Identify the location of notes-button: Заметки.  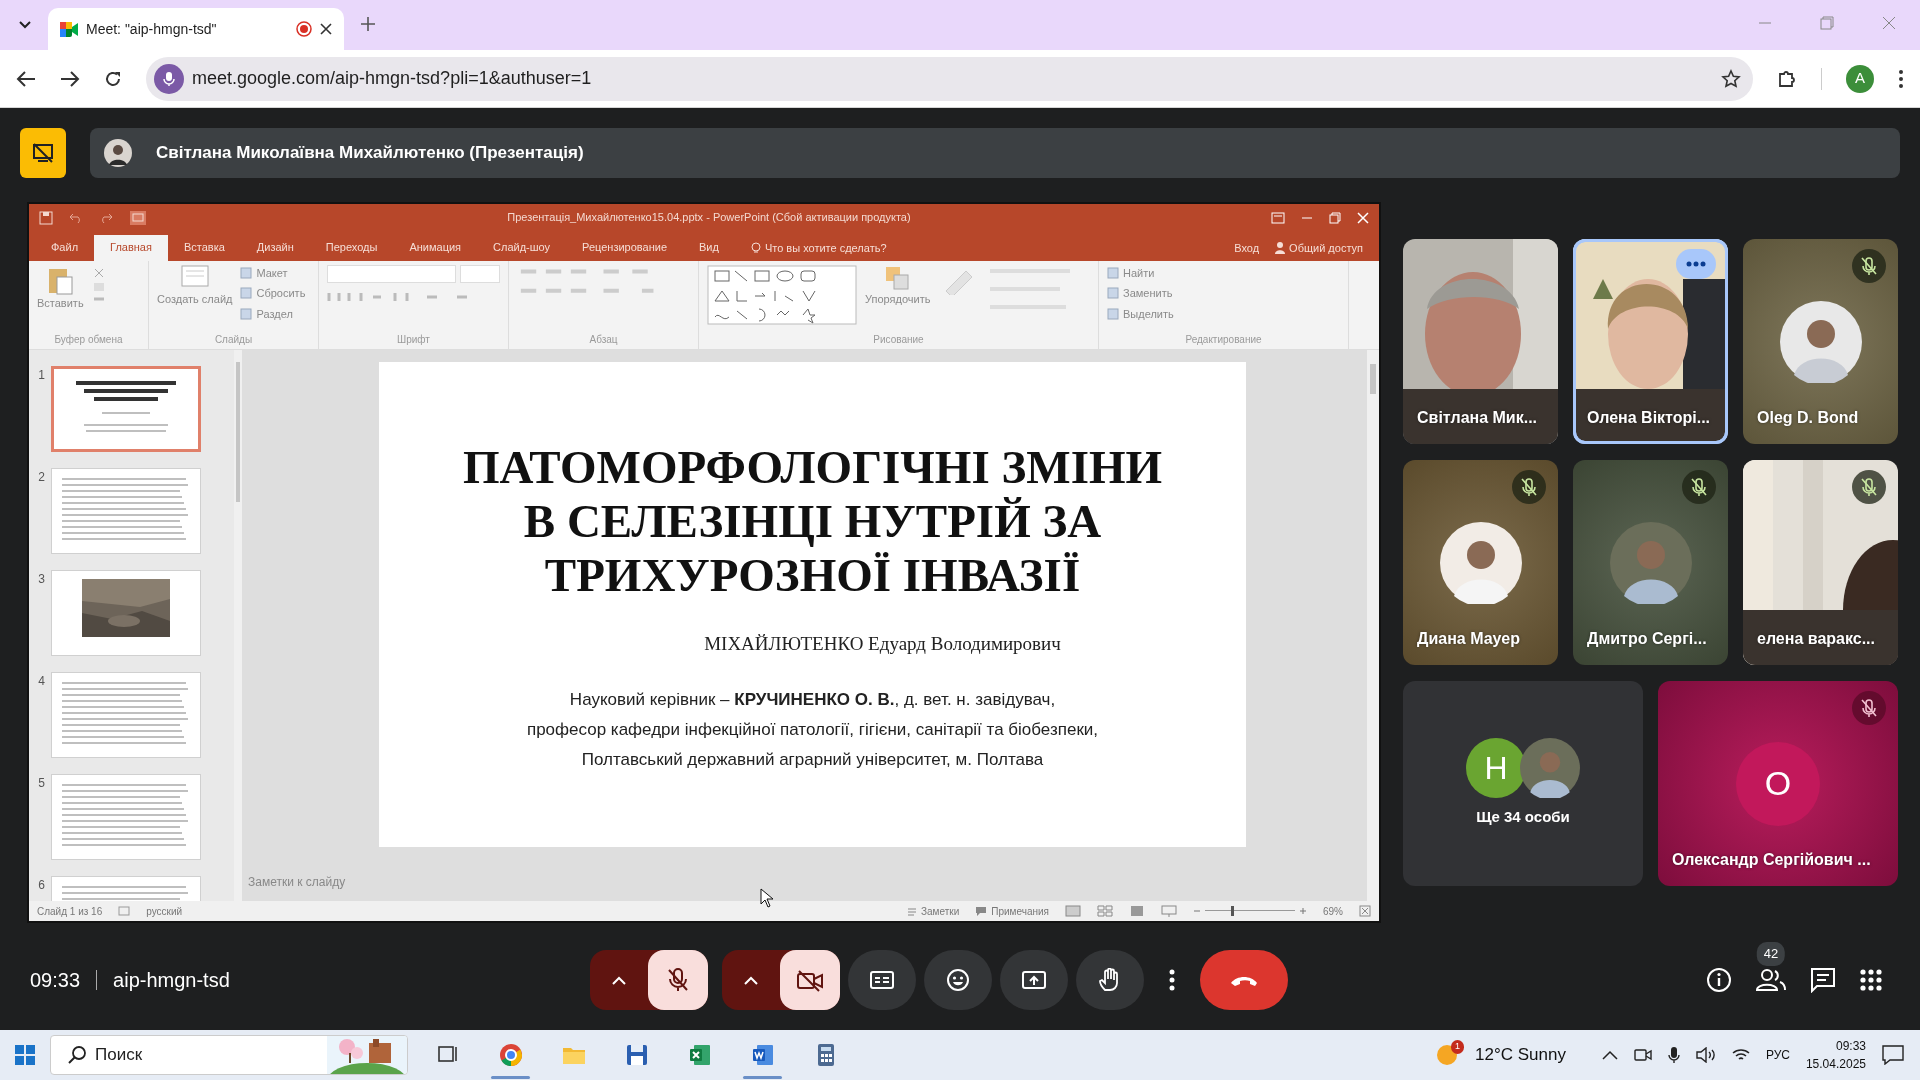
(940, 911).